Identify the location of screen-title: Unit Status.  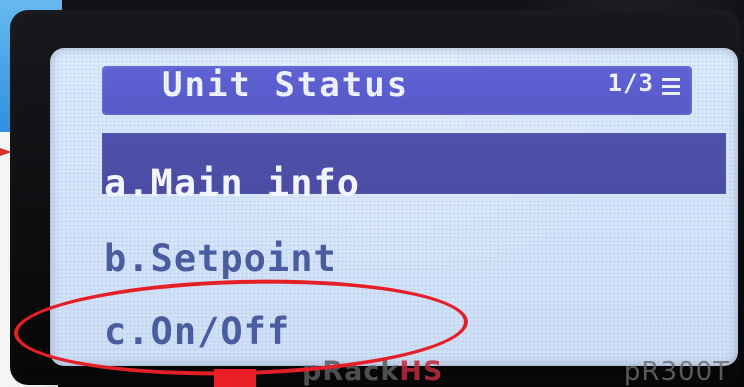
(286, 85).